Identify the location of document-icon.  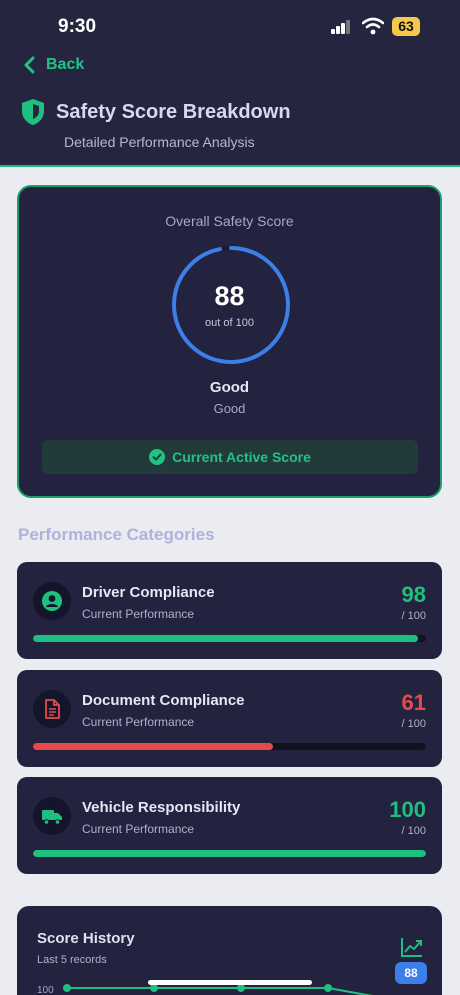
(52, 709).